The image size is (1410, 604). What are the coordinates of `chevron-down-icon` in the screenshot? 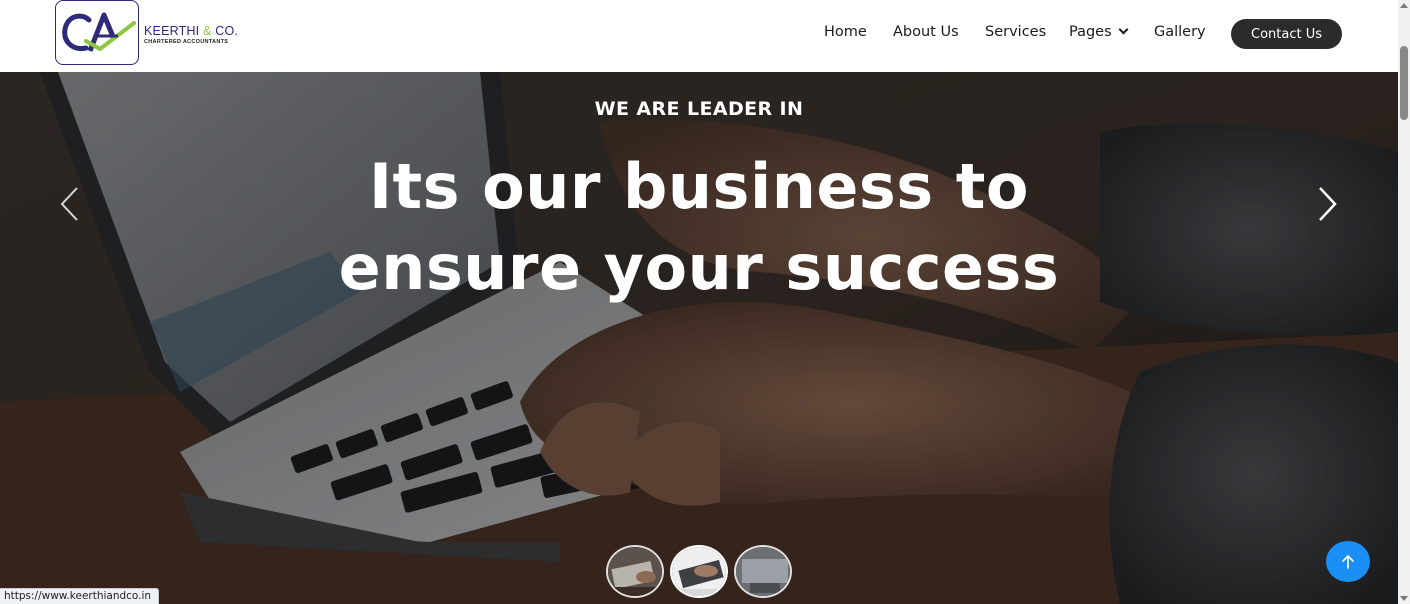 It's located at (1123, 29).